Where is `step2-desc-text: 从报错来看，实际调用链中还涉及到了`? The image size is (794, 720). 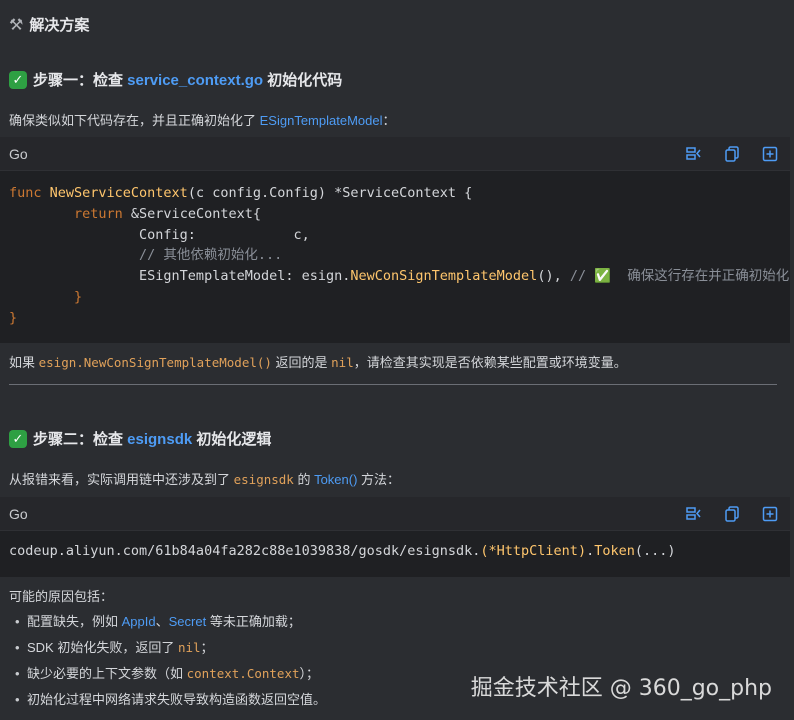 step2-desc-text: 从报错来看，实际调用链中还涉及到了 is located at coordinates (121, 479).